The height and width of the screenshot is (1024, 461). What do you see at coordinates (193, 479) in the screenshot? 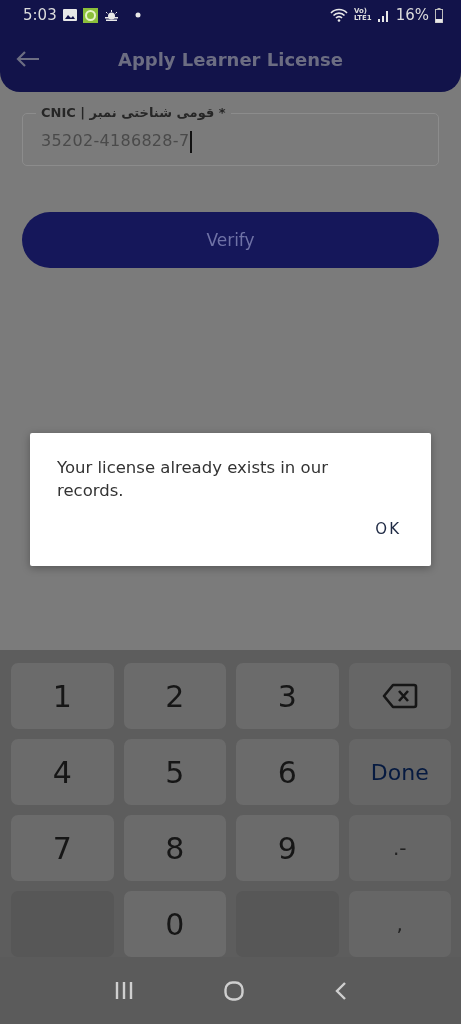
I see `dialog-message: Your license already exists in our records.` at bounding box center [193, 479].